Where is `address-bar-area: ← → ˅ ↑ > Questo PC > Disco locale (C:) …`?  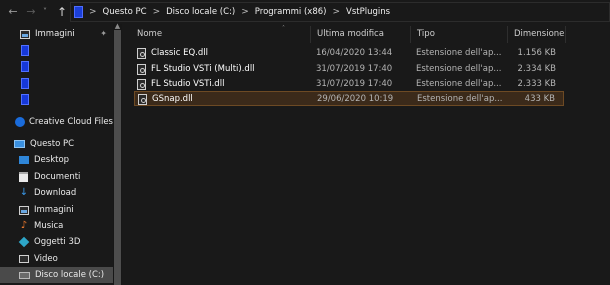 address-bar-area: ← → ˅ ↑ > Questo PC > Disco locale (C:) … is located at coordinates (305, 12).